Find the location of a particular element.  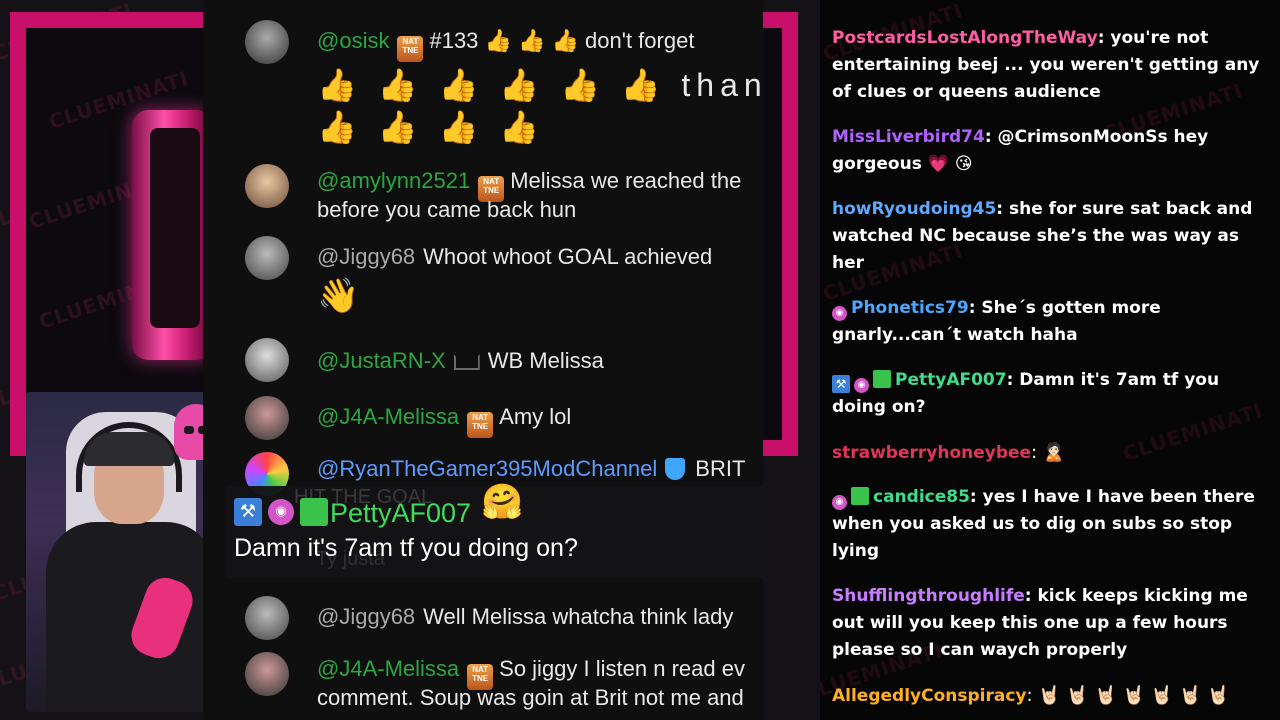

chat-text: So jiggy I listen n read ev is located at coordinates (622, 668).